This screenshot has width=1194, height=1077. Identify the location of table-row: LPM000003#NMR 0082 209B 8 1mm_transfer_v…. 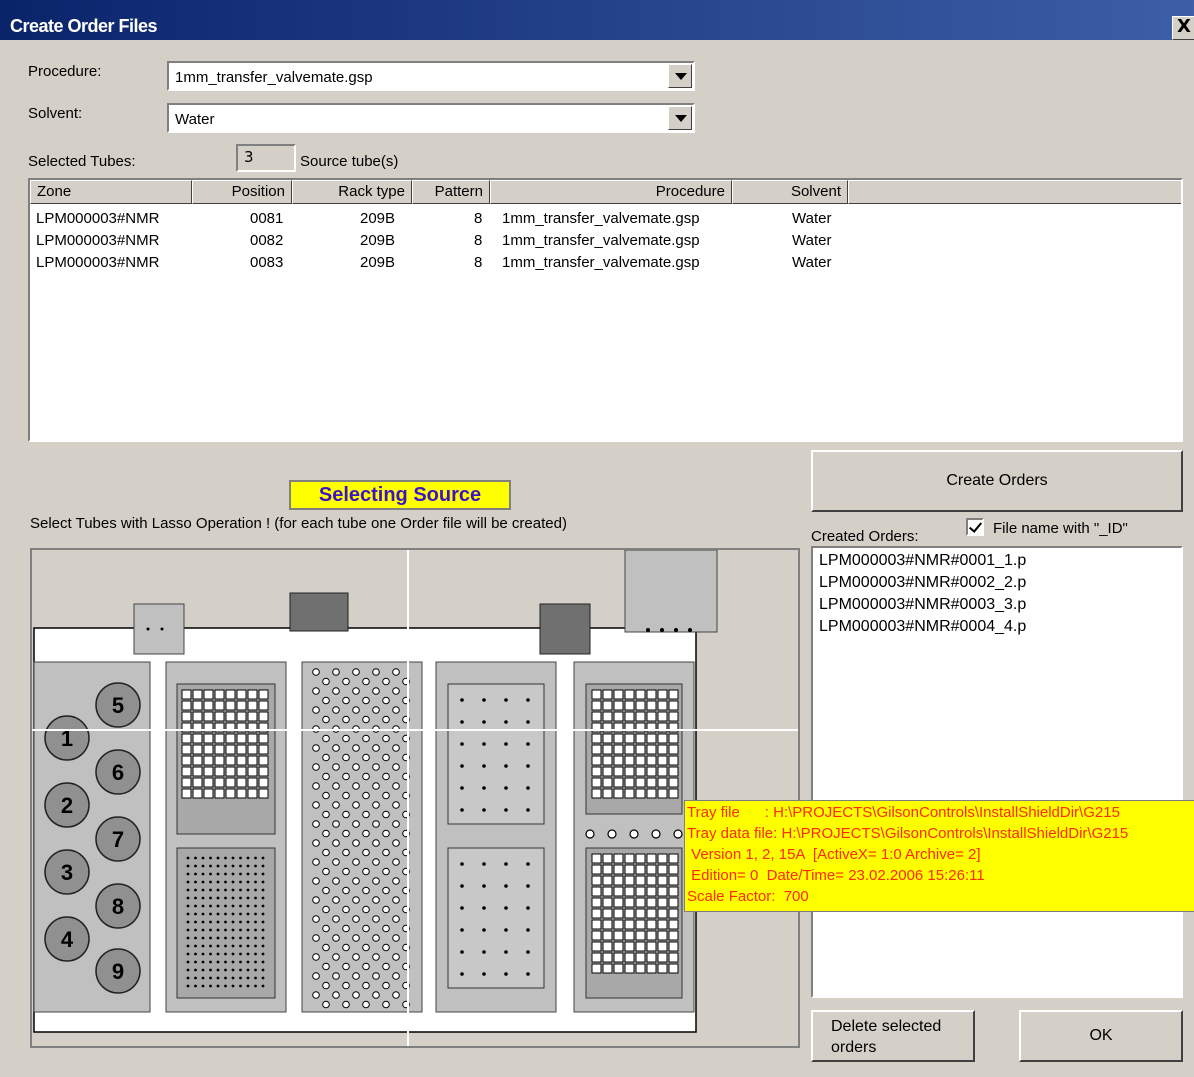
(450, 241).